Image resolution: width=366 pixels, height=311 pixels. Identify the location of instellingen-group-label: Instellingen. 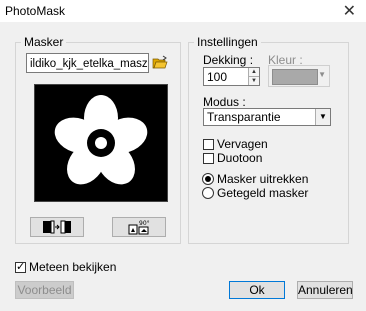
(227, 42).